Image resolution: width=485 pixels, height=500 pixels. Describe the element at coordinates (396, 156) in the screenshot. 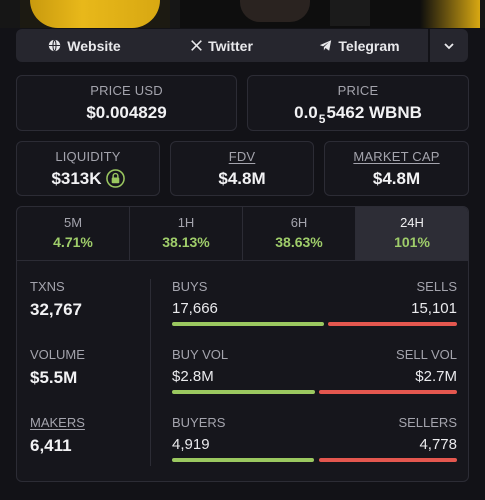

I see `market-cap-label: MARKET CAP` at that location.